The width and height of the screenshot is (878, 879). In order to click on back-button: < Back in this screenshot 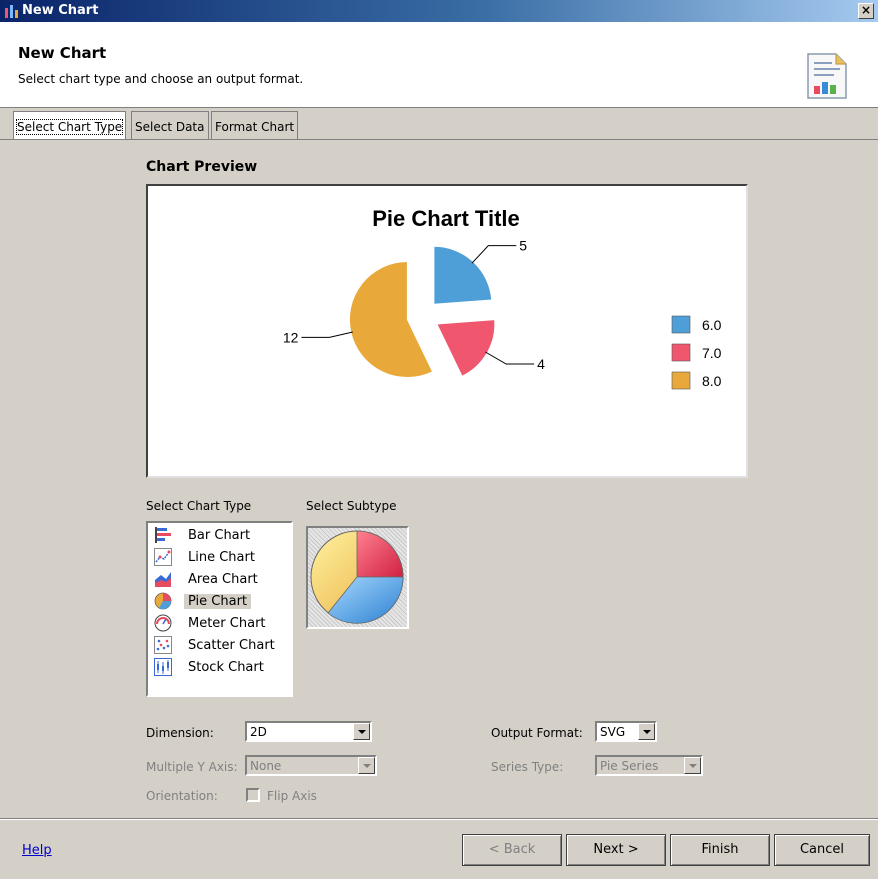, I will do `click(512, 850)`.